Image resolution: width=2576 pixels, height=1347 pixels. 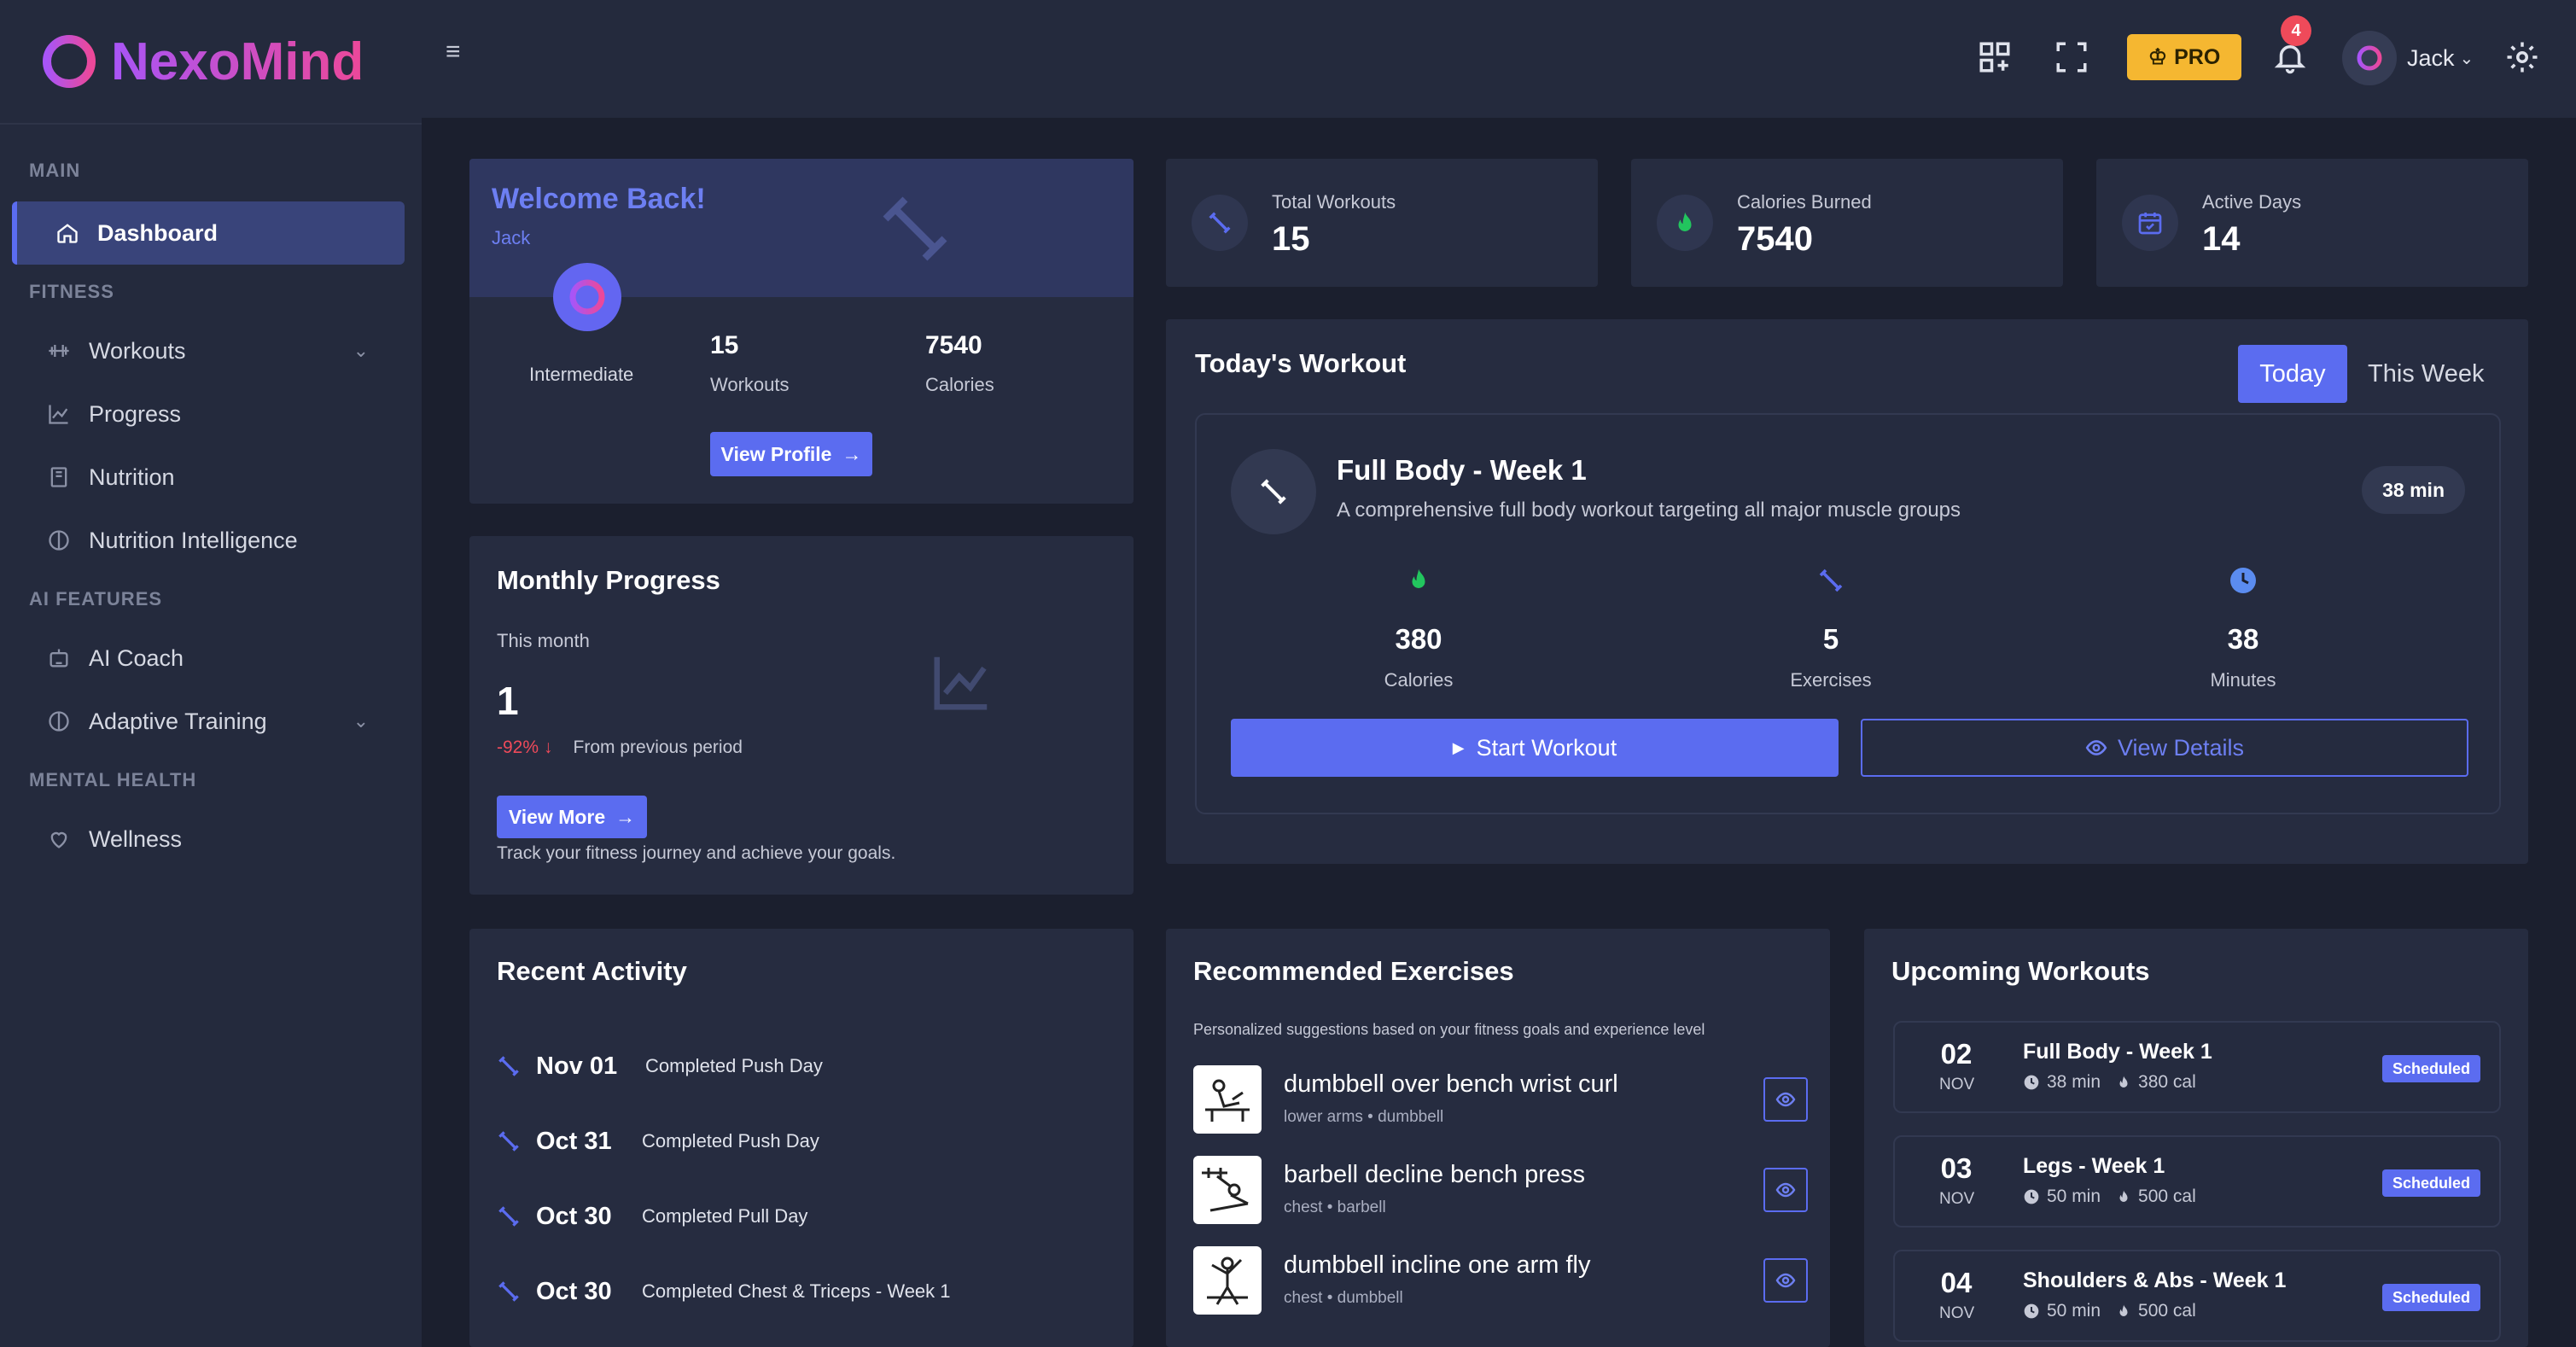 What do you see at coordinates (67, 233) in the screenshot?
I see `home-icon` at bounding box center [67, 233].